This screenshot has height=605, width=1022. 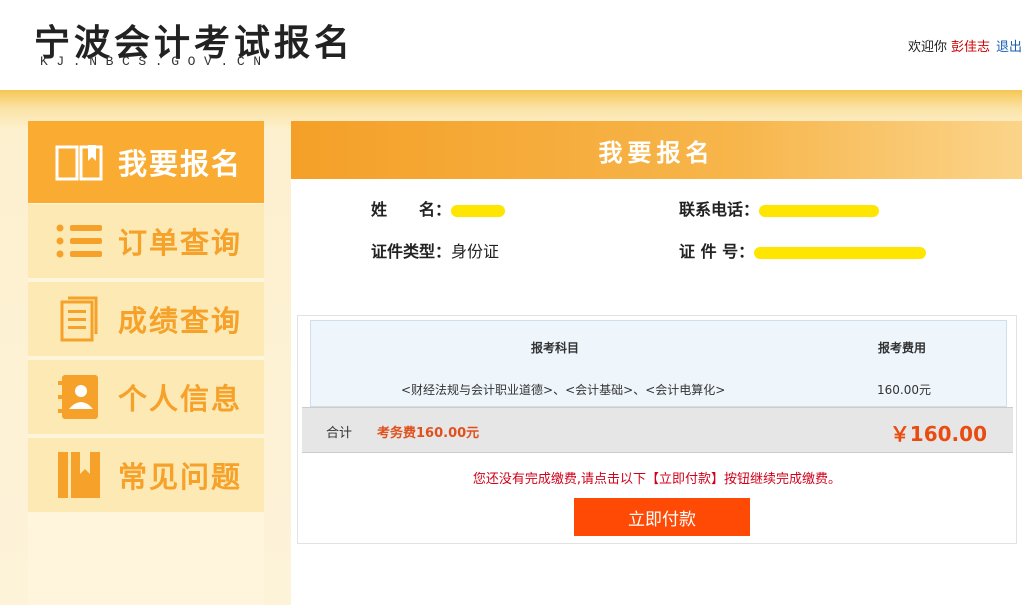 What do you see at coordinates (79, 319) in the screenshot?
I see `document-icon` at bounding box center [79, 319].